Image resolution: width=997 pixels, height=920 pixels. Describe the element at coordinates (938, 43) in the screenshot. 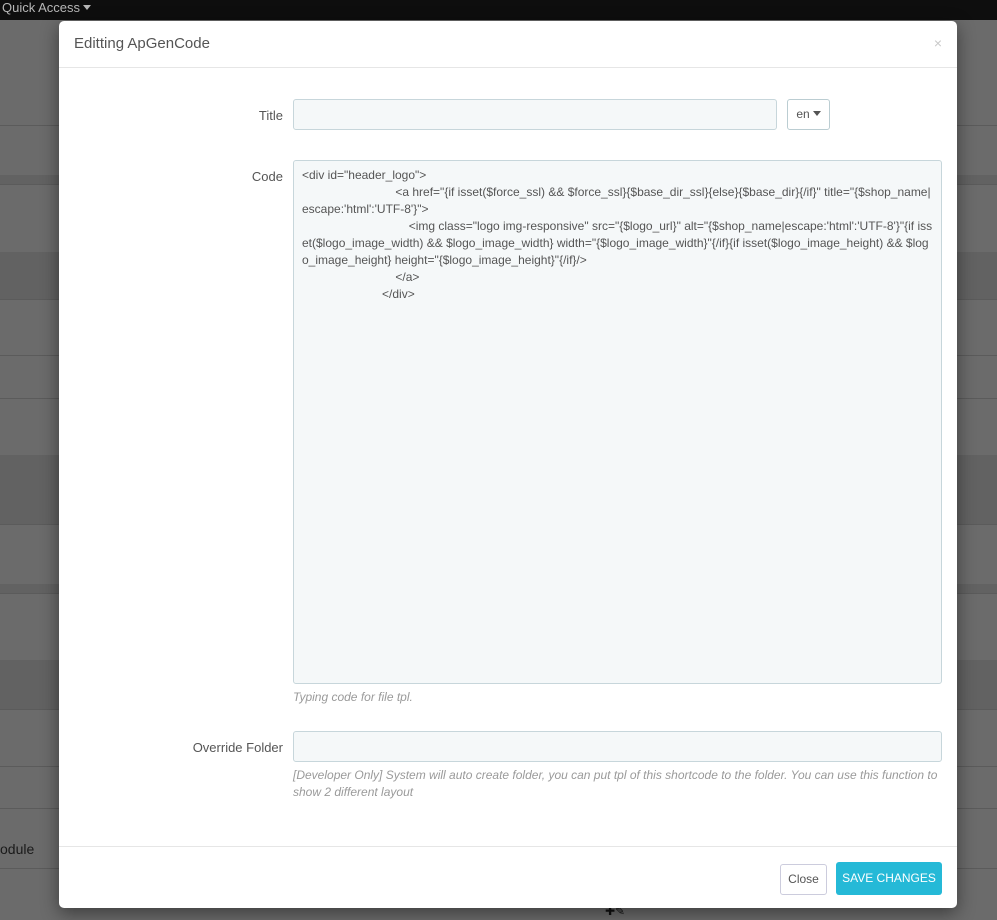

I see `close-icon: ×` at that location.